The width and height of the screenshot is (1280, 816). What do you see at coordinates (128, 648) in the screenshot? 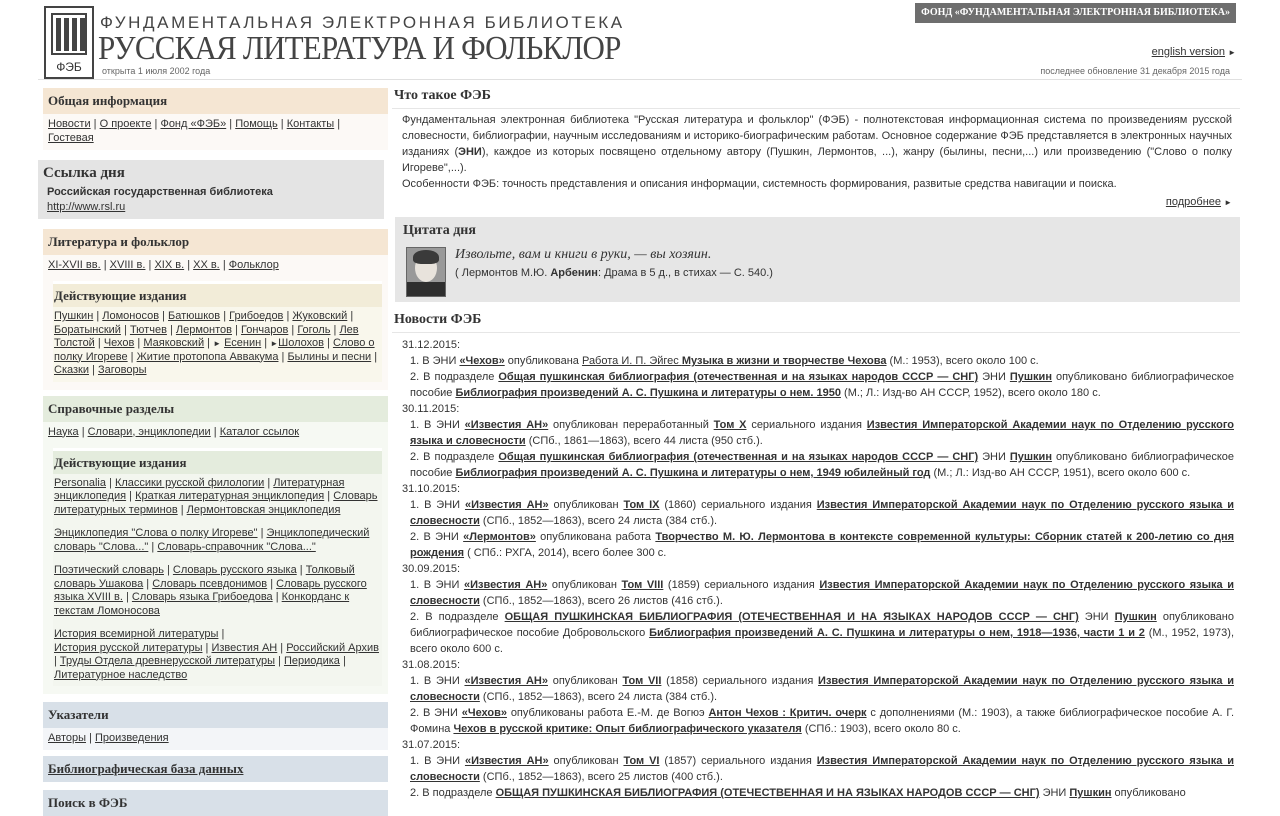
I see `edition-link: История русской литературы` at bounding box center [128, 648].